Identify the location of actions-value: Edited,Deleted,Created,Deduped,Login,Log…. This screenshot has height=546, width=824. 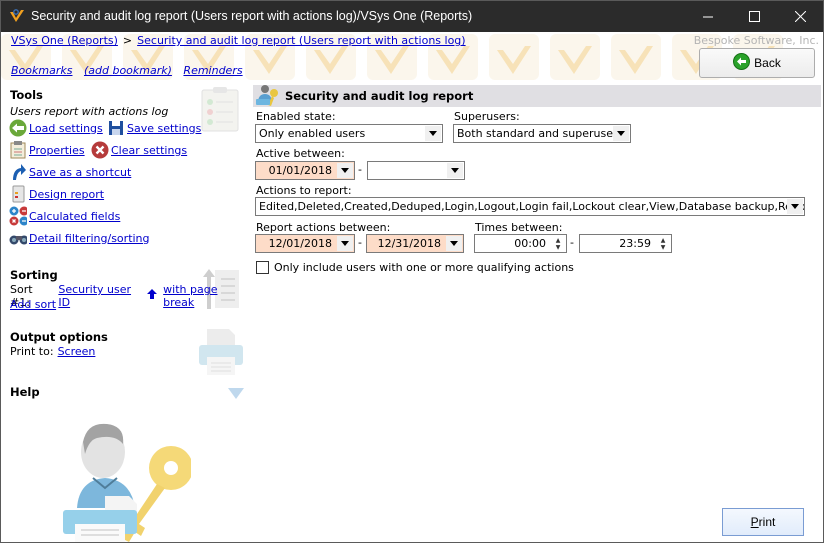
(532, 206).